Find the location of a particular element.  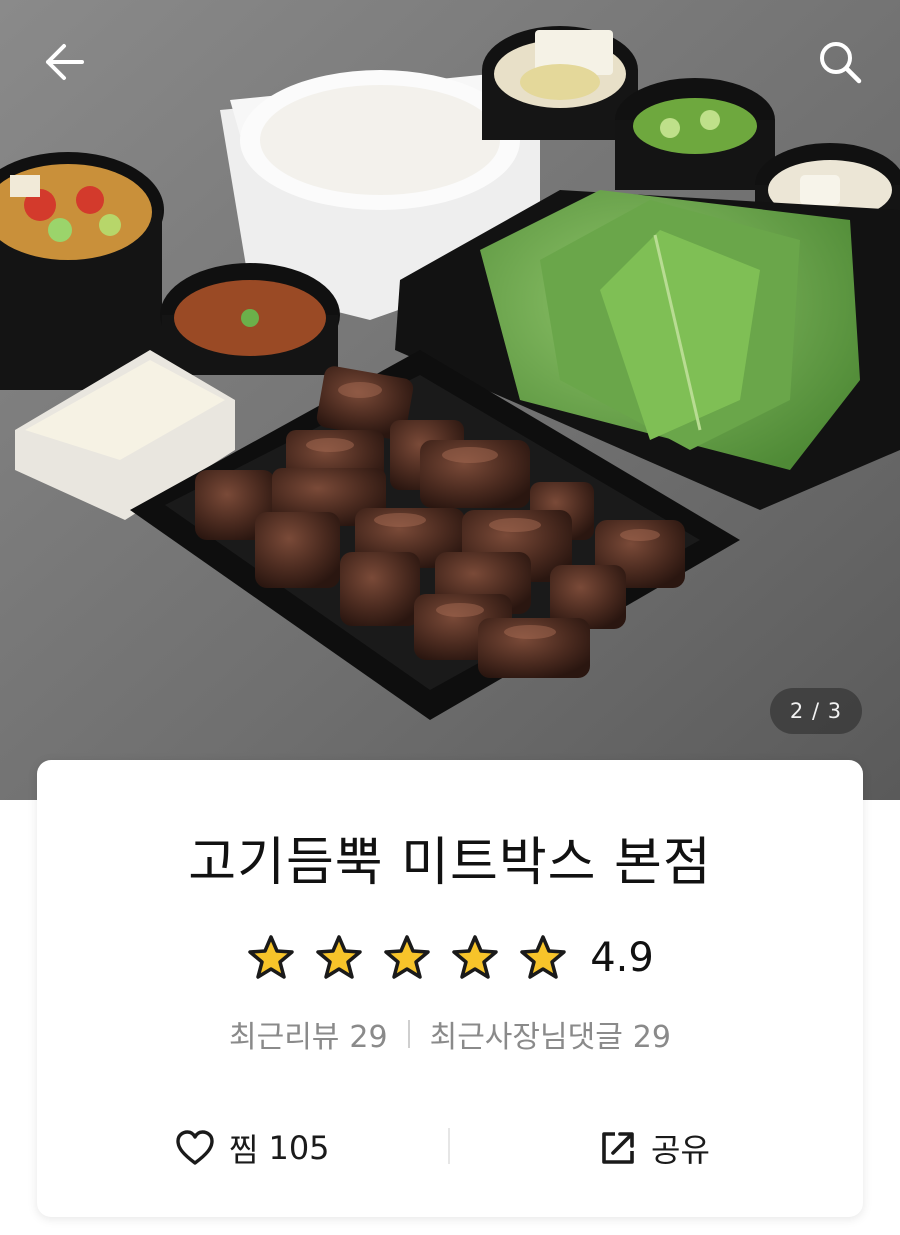

owner-reply-link: 최근사장님댓글 29 is located at coordinates (550, 1034).